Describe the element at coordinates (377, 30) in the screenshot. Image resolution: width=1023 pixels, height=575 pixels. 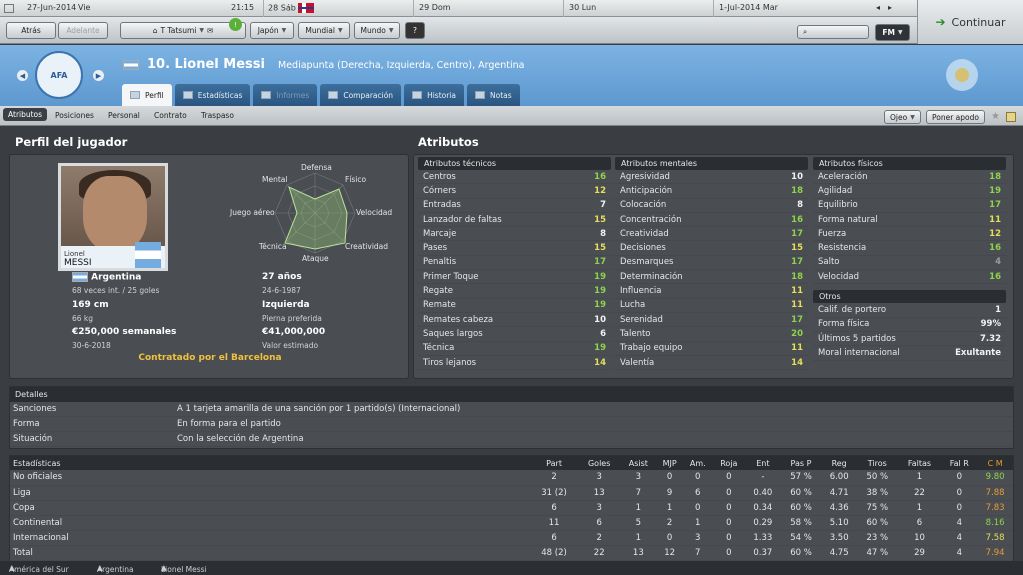
I see `mundo-button: Mundo ▼` at that location.